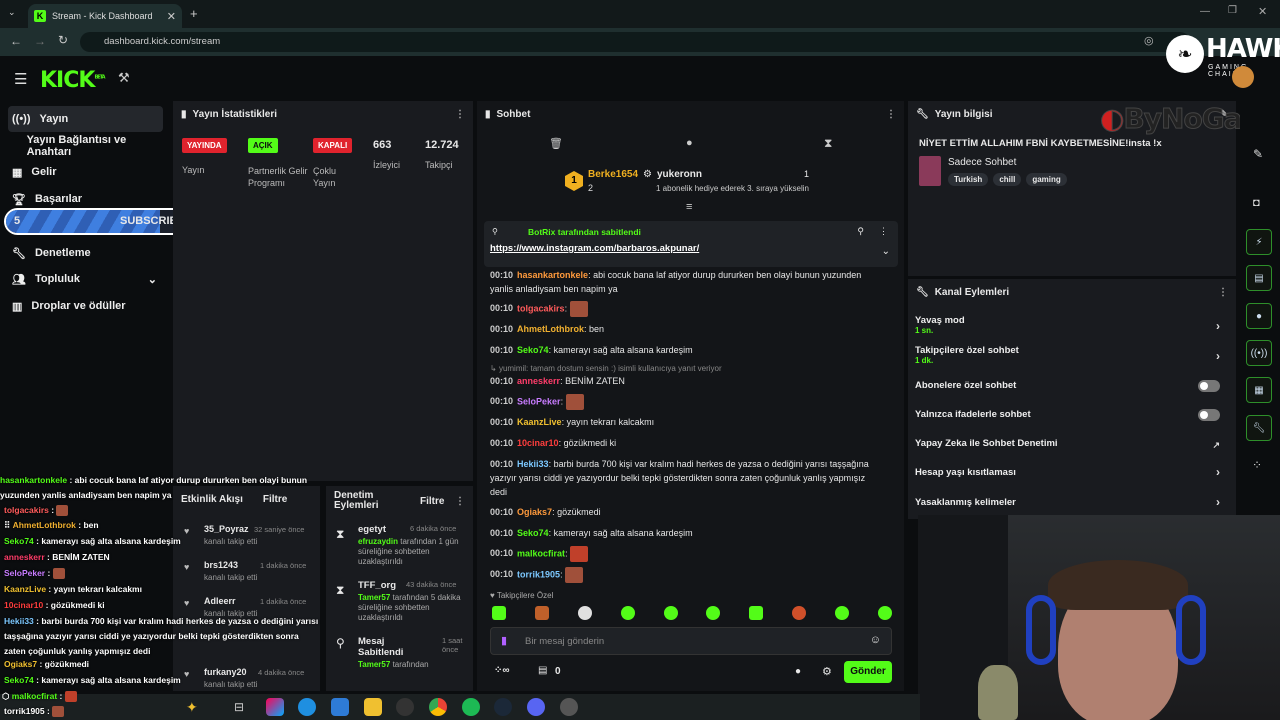 This screenshot has width=1280, height=720. Describe the element at coordinates (1257, 465) in the screenshot. I see `community-icon: ⁘` at that location.